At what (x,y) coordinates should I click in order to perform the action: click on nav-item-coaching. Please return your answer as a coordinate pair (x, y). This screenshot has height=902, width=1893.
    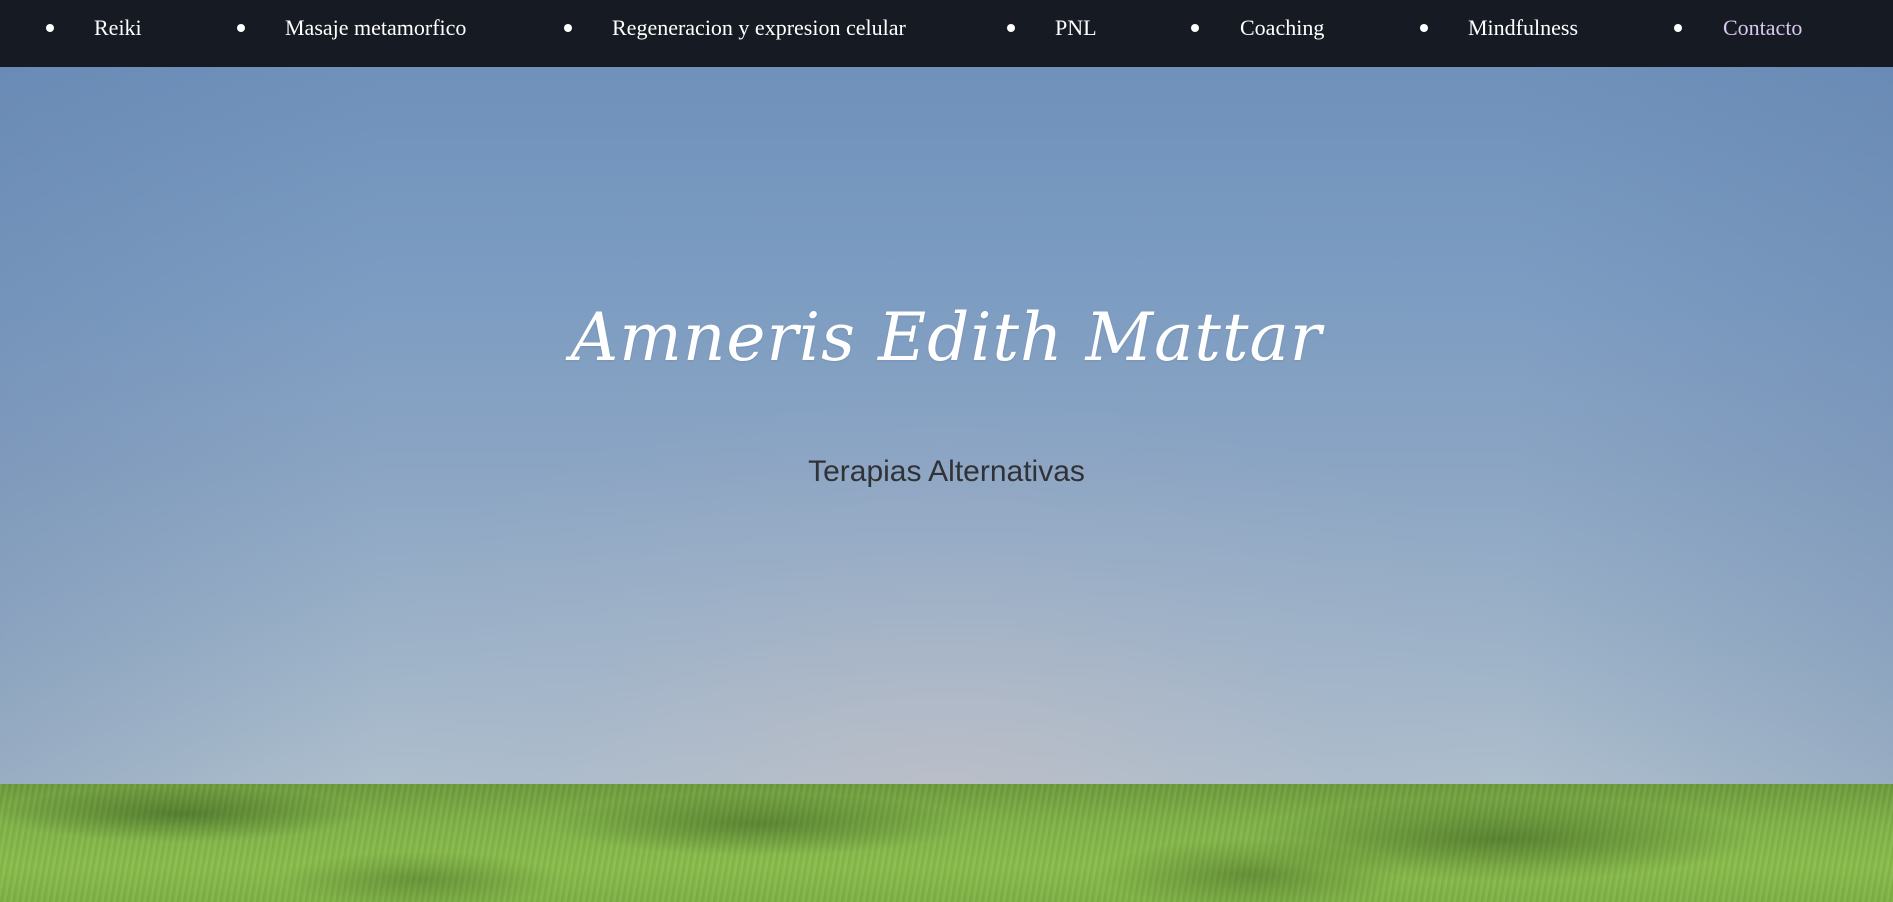
    Looking at the image, I should click on (1195, 27).